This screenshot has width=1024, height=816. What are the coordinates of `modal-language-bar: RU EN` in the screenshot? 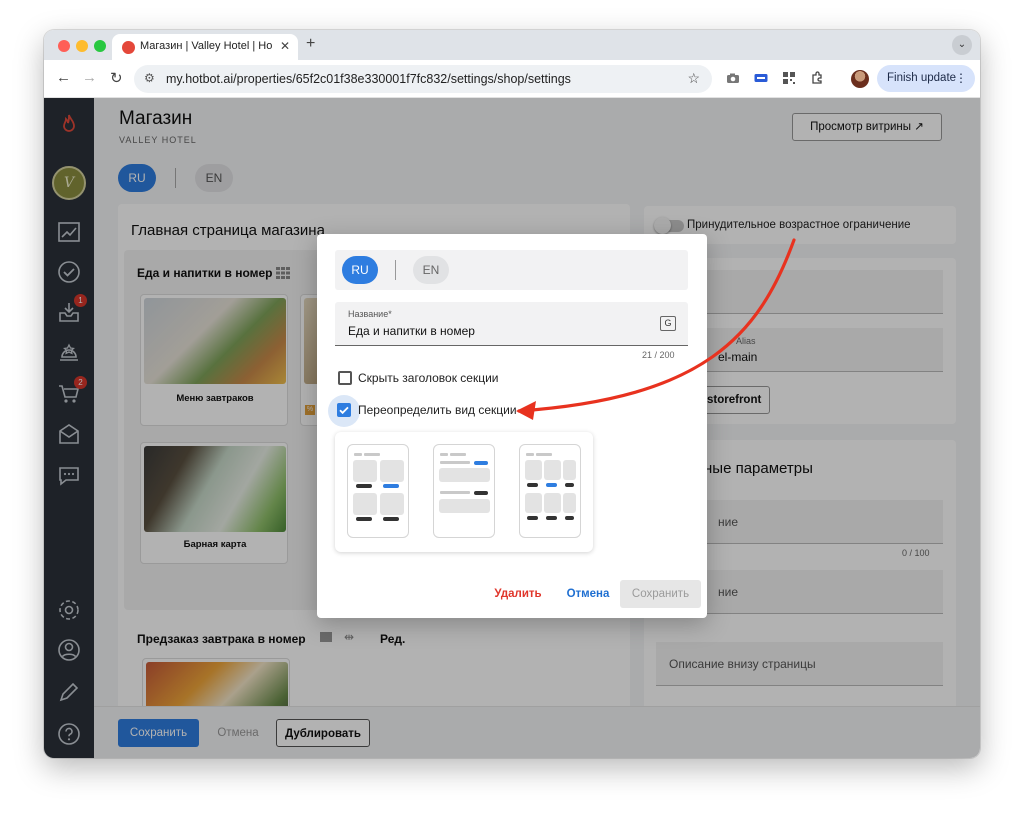 It's located at (511, 270).